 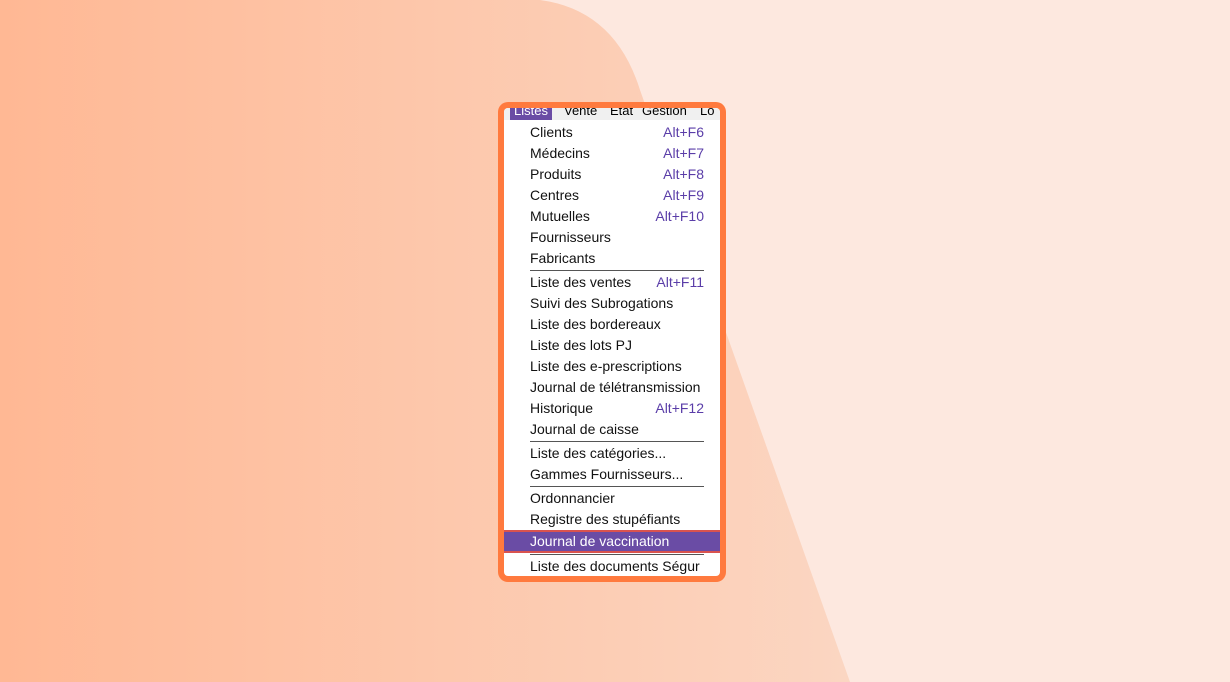 I want to click on menu-item-produits: Produits Alt+F8, so click(x=612, y=174).